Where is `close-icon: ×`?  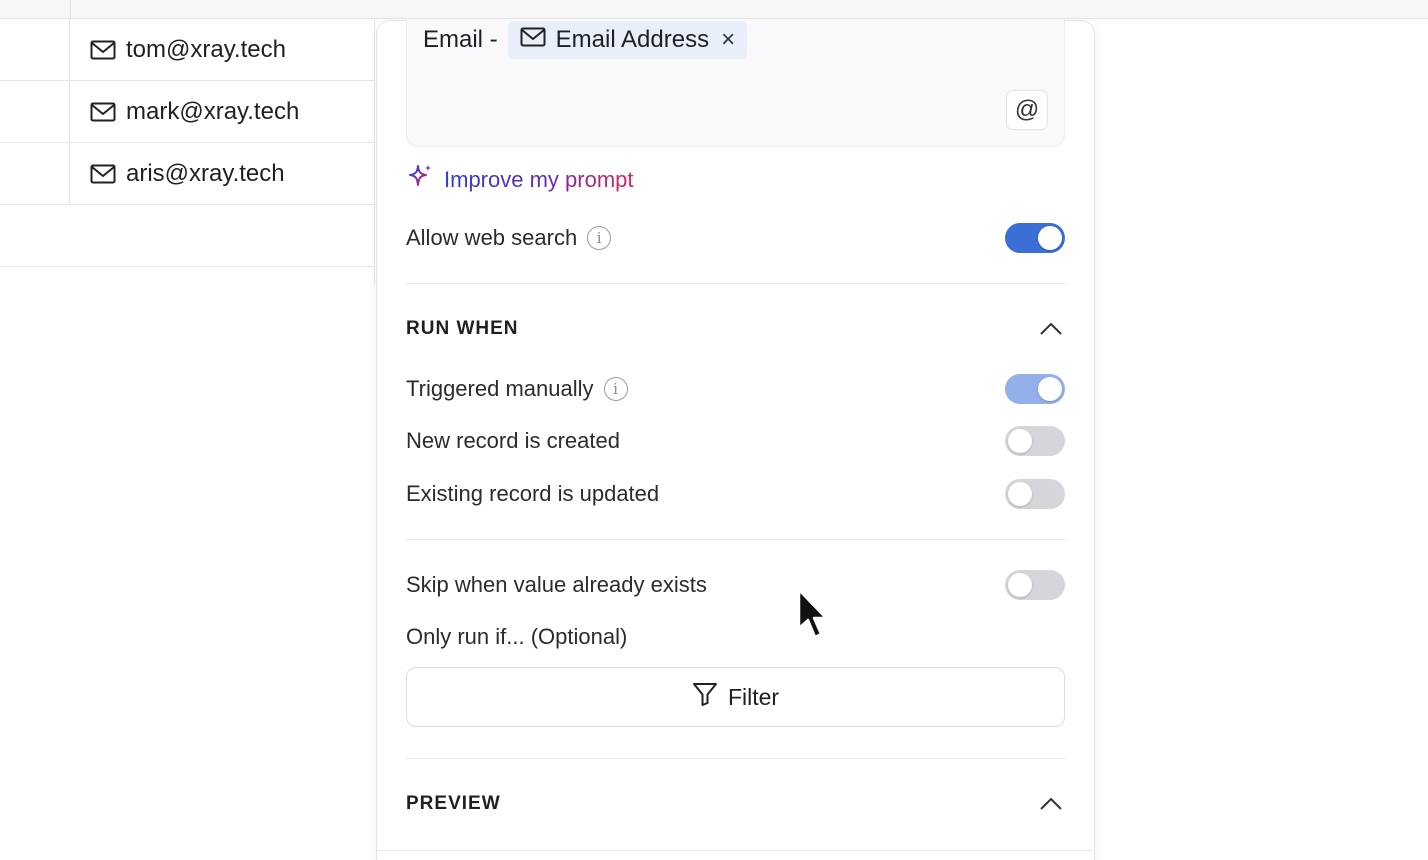 close-icon: × is located at coordinates (728, 40).